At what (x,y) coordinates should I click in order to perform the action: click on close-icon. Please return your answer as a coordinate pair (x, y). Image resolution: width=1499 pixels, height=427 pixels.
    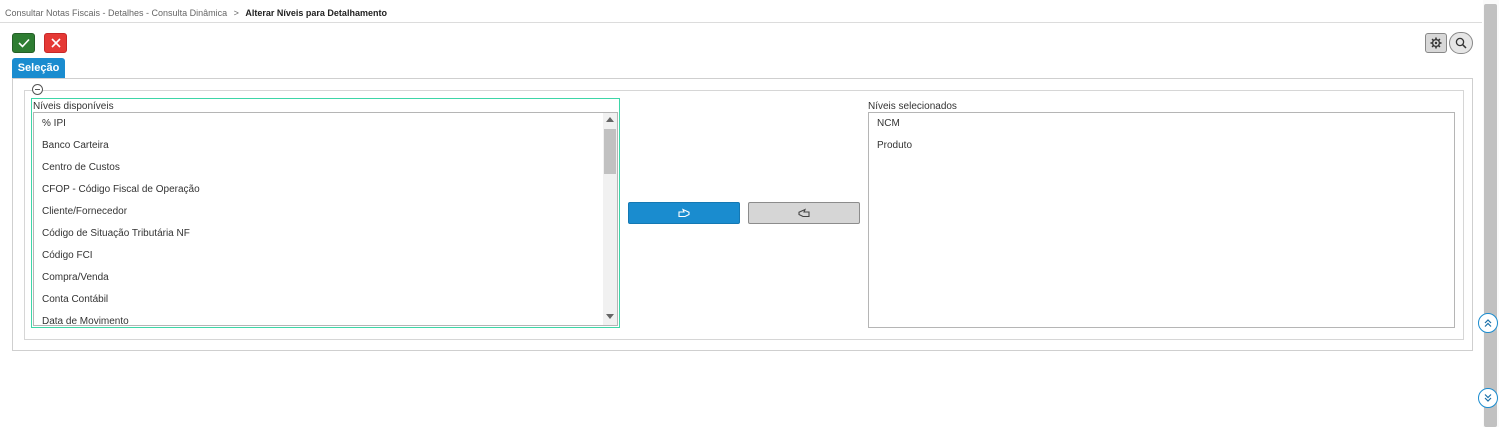
    Looking at the image, I should click on (55, 43).